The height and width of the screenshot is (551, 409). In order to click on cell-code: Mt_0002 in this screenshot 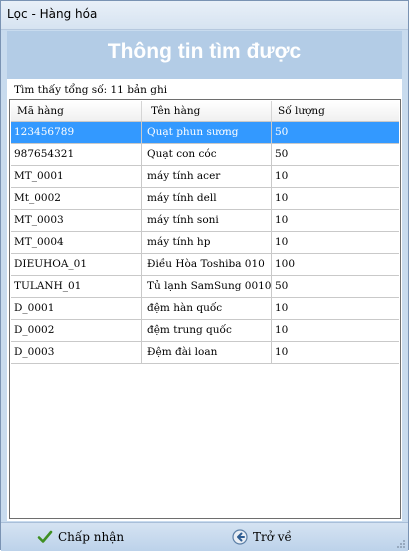, I will do `click(76, 198)`.